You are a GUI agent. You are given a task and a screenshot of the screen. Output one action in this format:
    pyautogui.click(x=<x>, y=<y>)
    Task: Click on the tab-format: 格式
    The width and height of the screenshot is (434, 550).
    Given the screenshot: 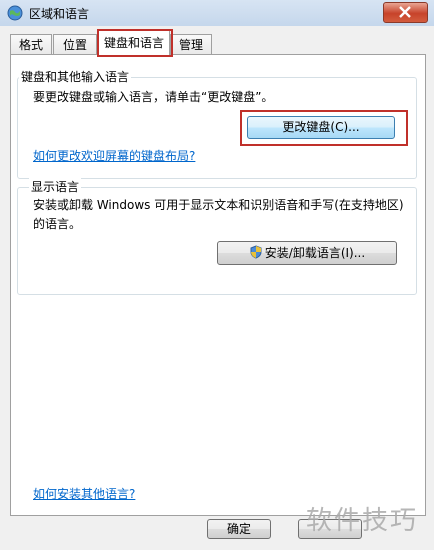 What is the action you would take?
    pyautogui.click(x=31, y=44)
    